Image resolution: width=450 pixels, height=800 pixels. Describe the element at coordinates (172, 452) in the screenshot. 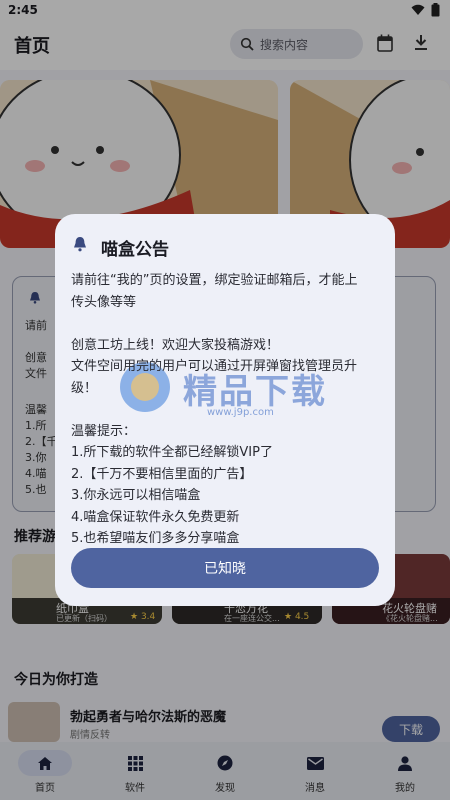

I see `dialog-line: 1.所下载的软件全都已经解锁VIP了` at that location.